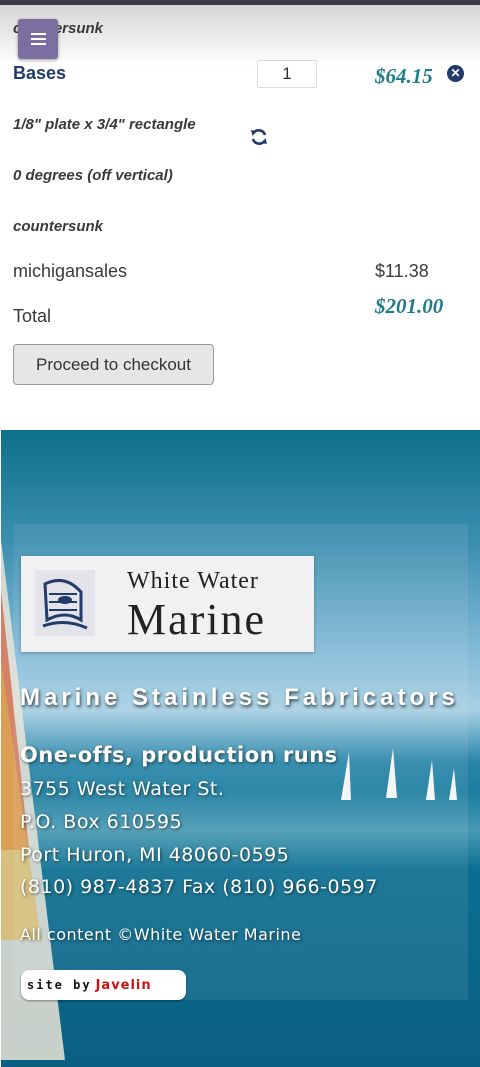 The height and width of the screenshot is (1067, 480). I want to click on address-line-1: 3755 West Water St., so click(122, 789).